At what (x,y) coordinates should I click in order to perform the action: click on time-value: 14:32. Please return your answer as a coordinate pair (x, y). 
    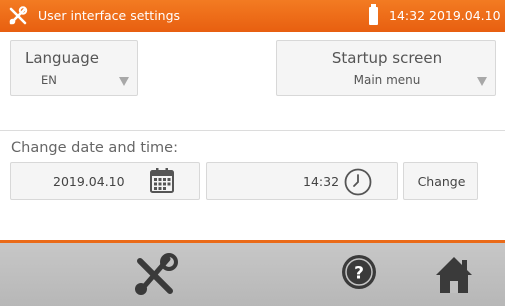
    Looking at the image, I should click on (321, 181).